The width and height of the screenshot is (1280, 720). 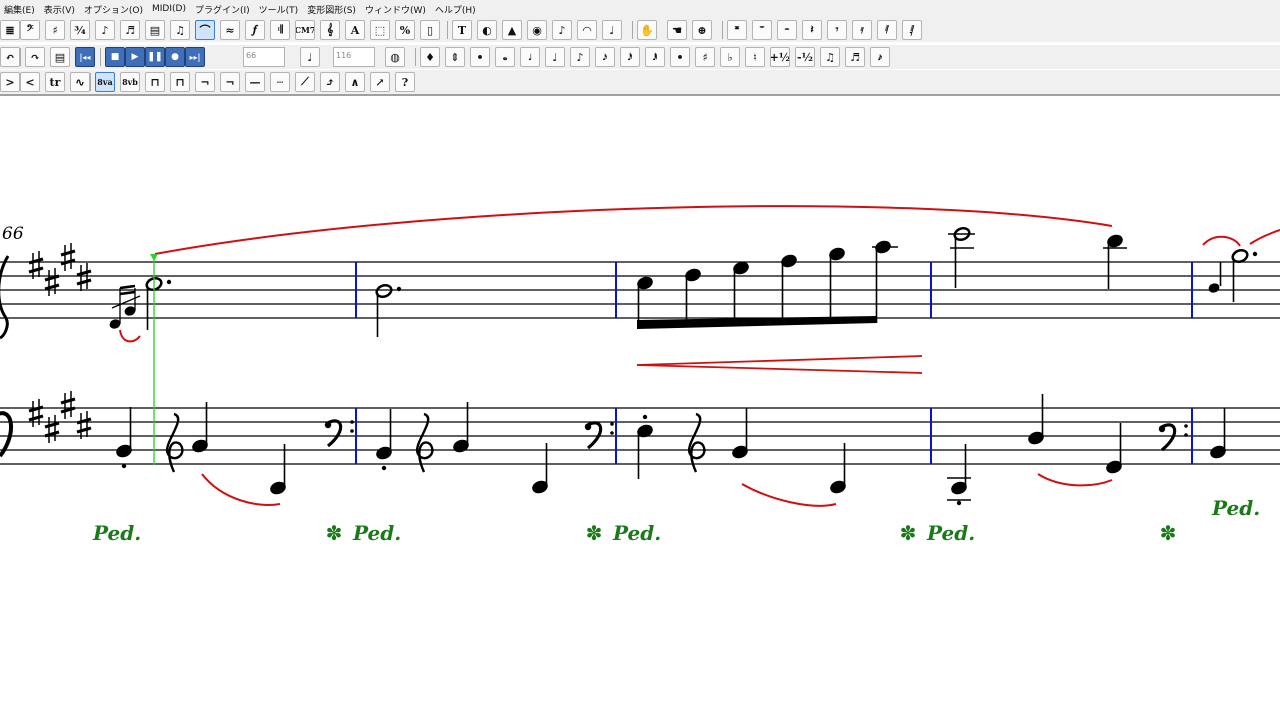 What do you see at coordinates (355, 30) in the screenshot?
I see `text-tool-button: A` at bounding box center [355, 30].